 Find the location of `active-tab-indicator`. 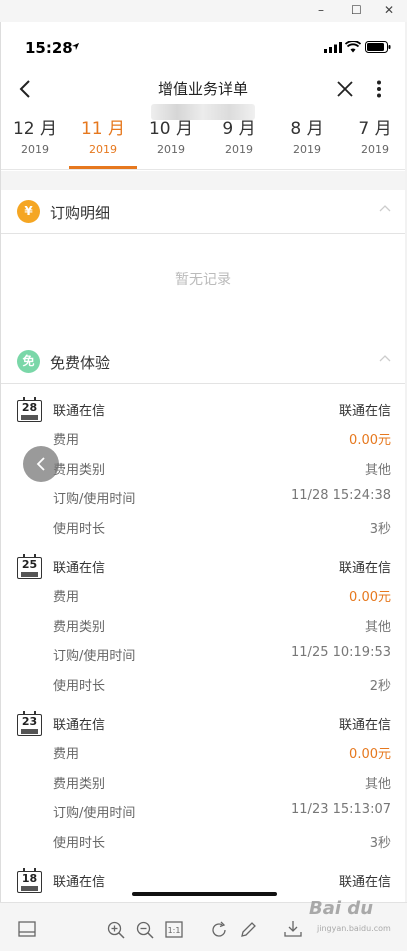

active-tab-indicator is located at coordinates (103, 167).